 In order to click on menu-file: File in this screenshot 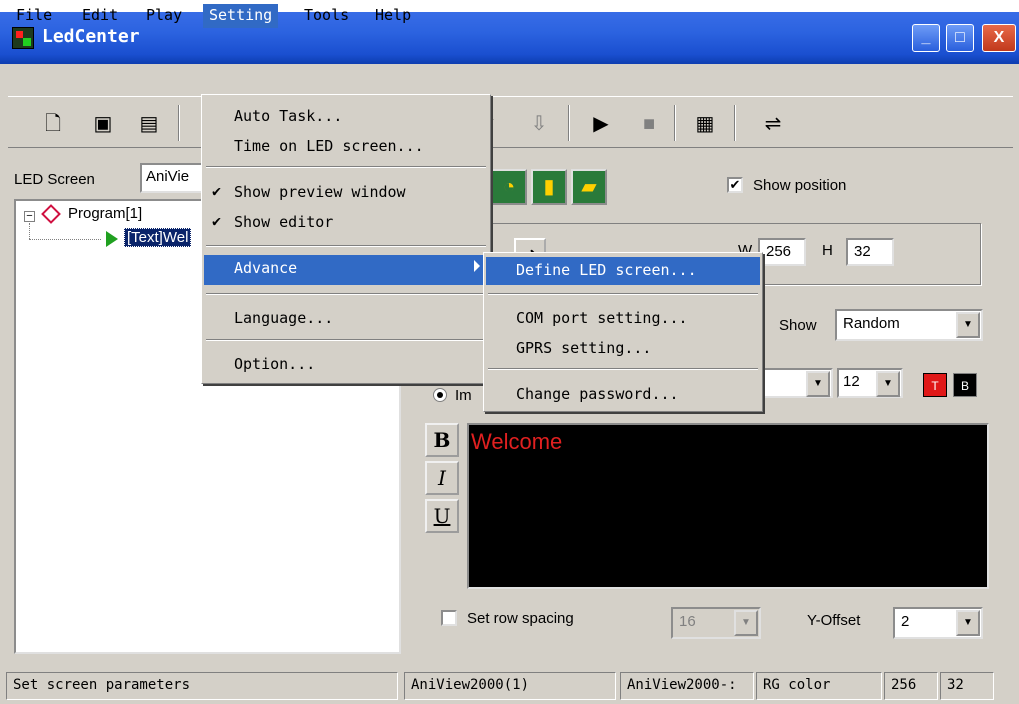, I will do `click(34, 16)`.